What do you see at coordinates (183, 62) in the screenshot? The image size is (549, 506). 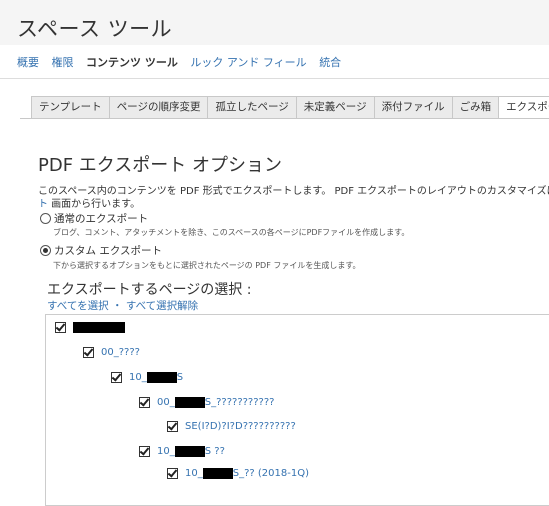 I see `space-tools-nav: 概要 権限 コンテンツ ツール ルック アンド フィール 統合` at bounding box center [183, 62].